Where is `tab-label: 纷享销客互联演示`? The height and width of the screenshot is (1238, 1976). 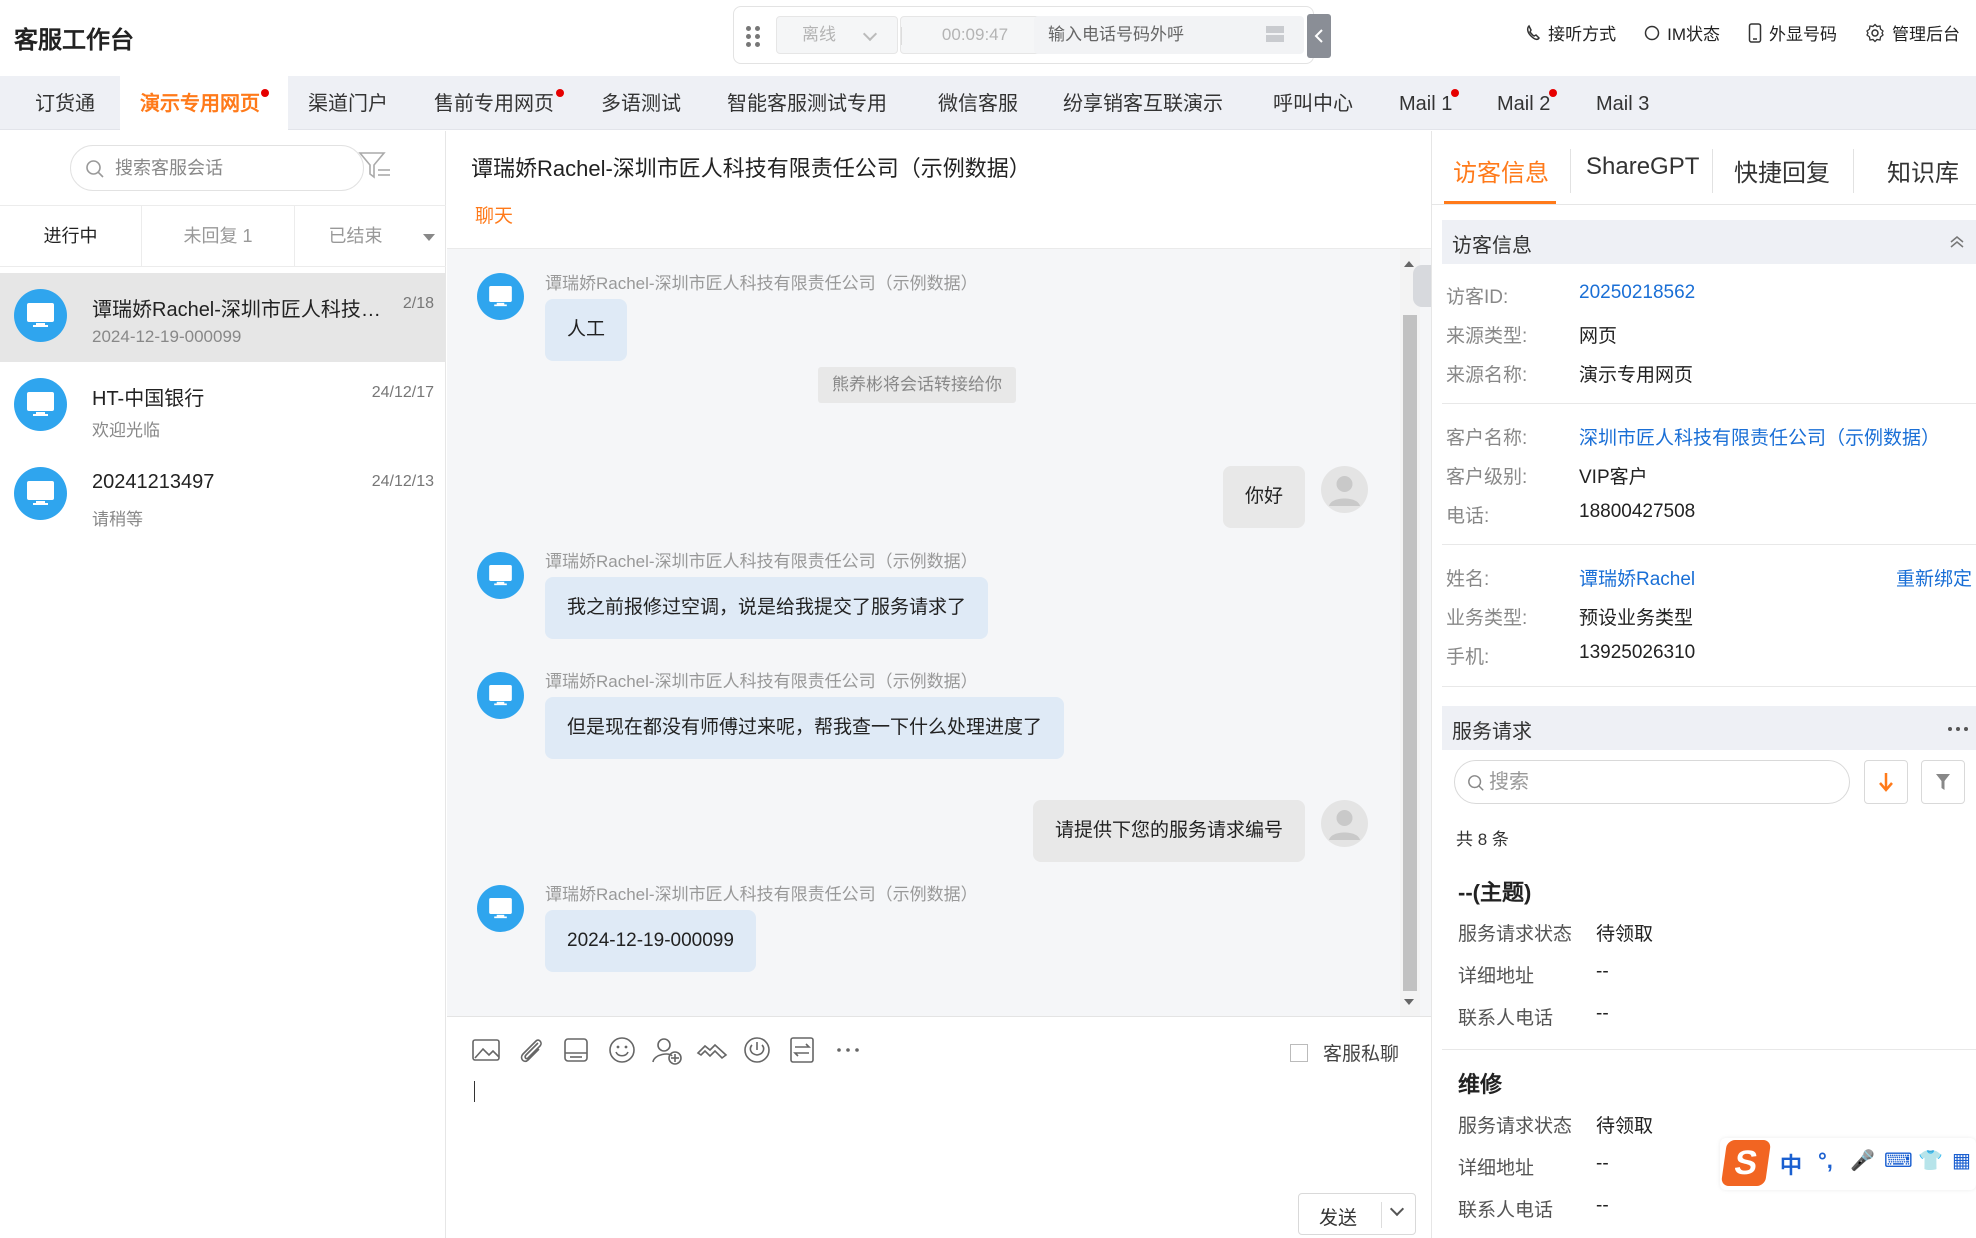 tab-label: 纷享销客互联演示 is located at coordinates (1143, 104).